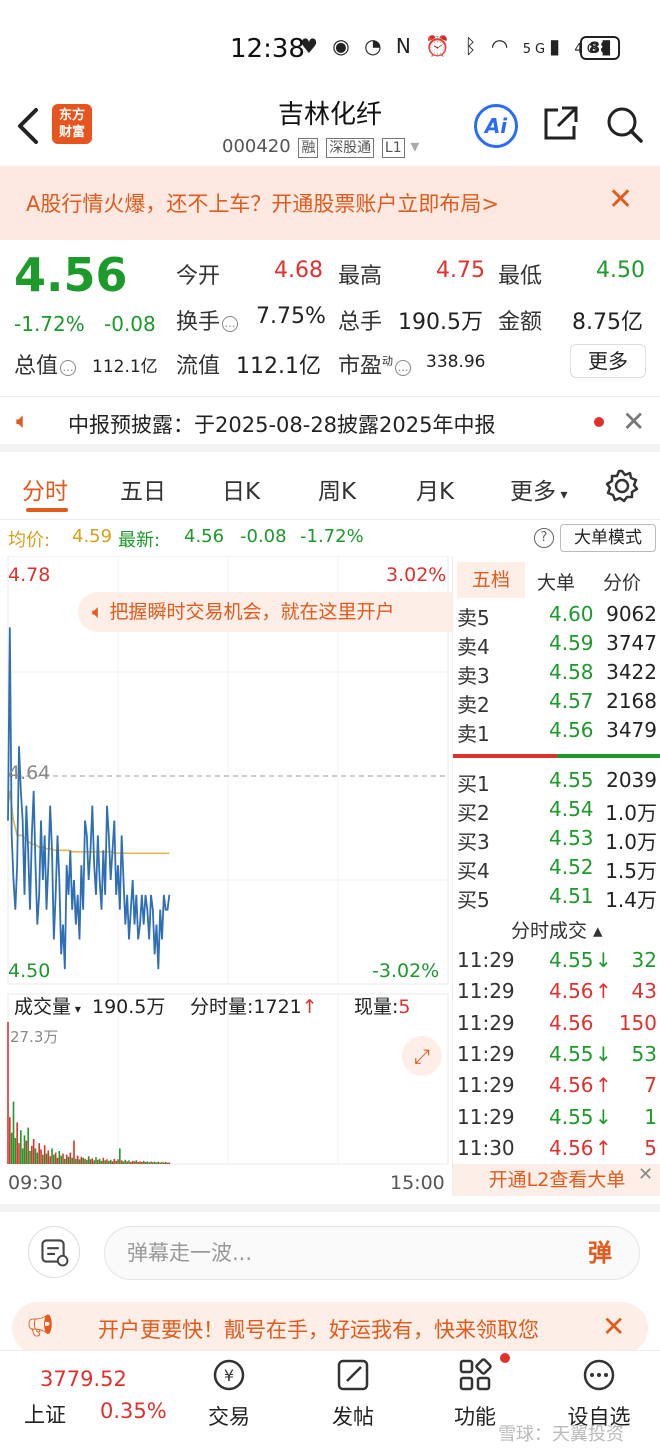  What do you see at coordinates (89, 798) in the screenshot?
I see `price-line` at bounding box center [89, 798].